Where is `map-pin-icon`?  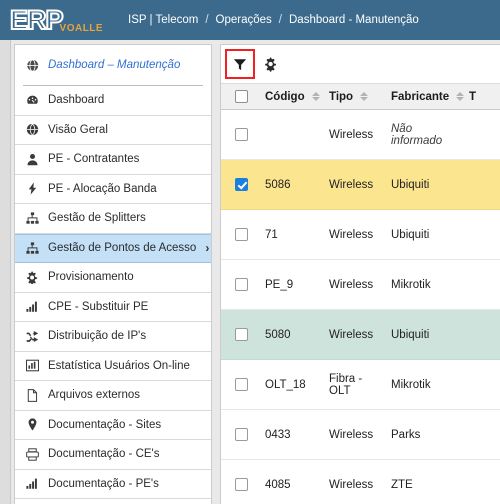 map-pin-icon is located at coordinates (32, 425).